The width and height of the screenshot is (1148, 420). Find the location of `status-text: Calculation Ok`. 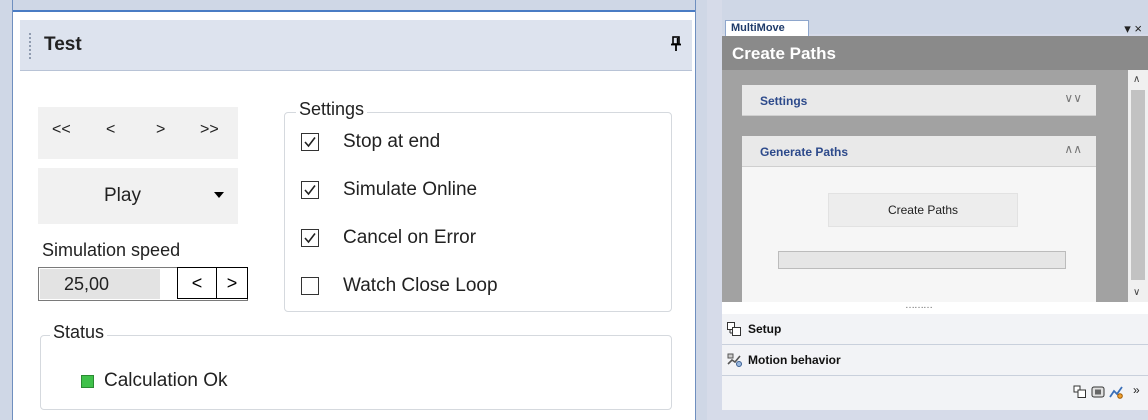

status-text: Calculation Ok is located at coordinates (166, 380).